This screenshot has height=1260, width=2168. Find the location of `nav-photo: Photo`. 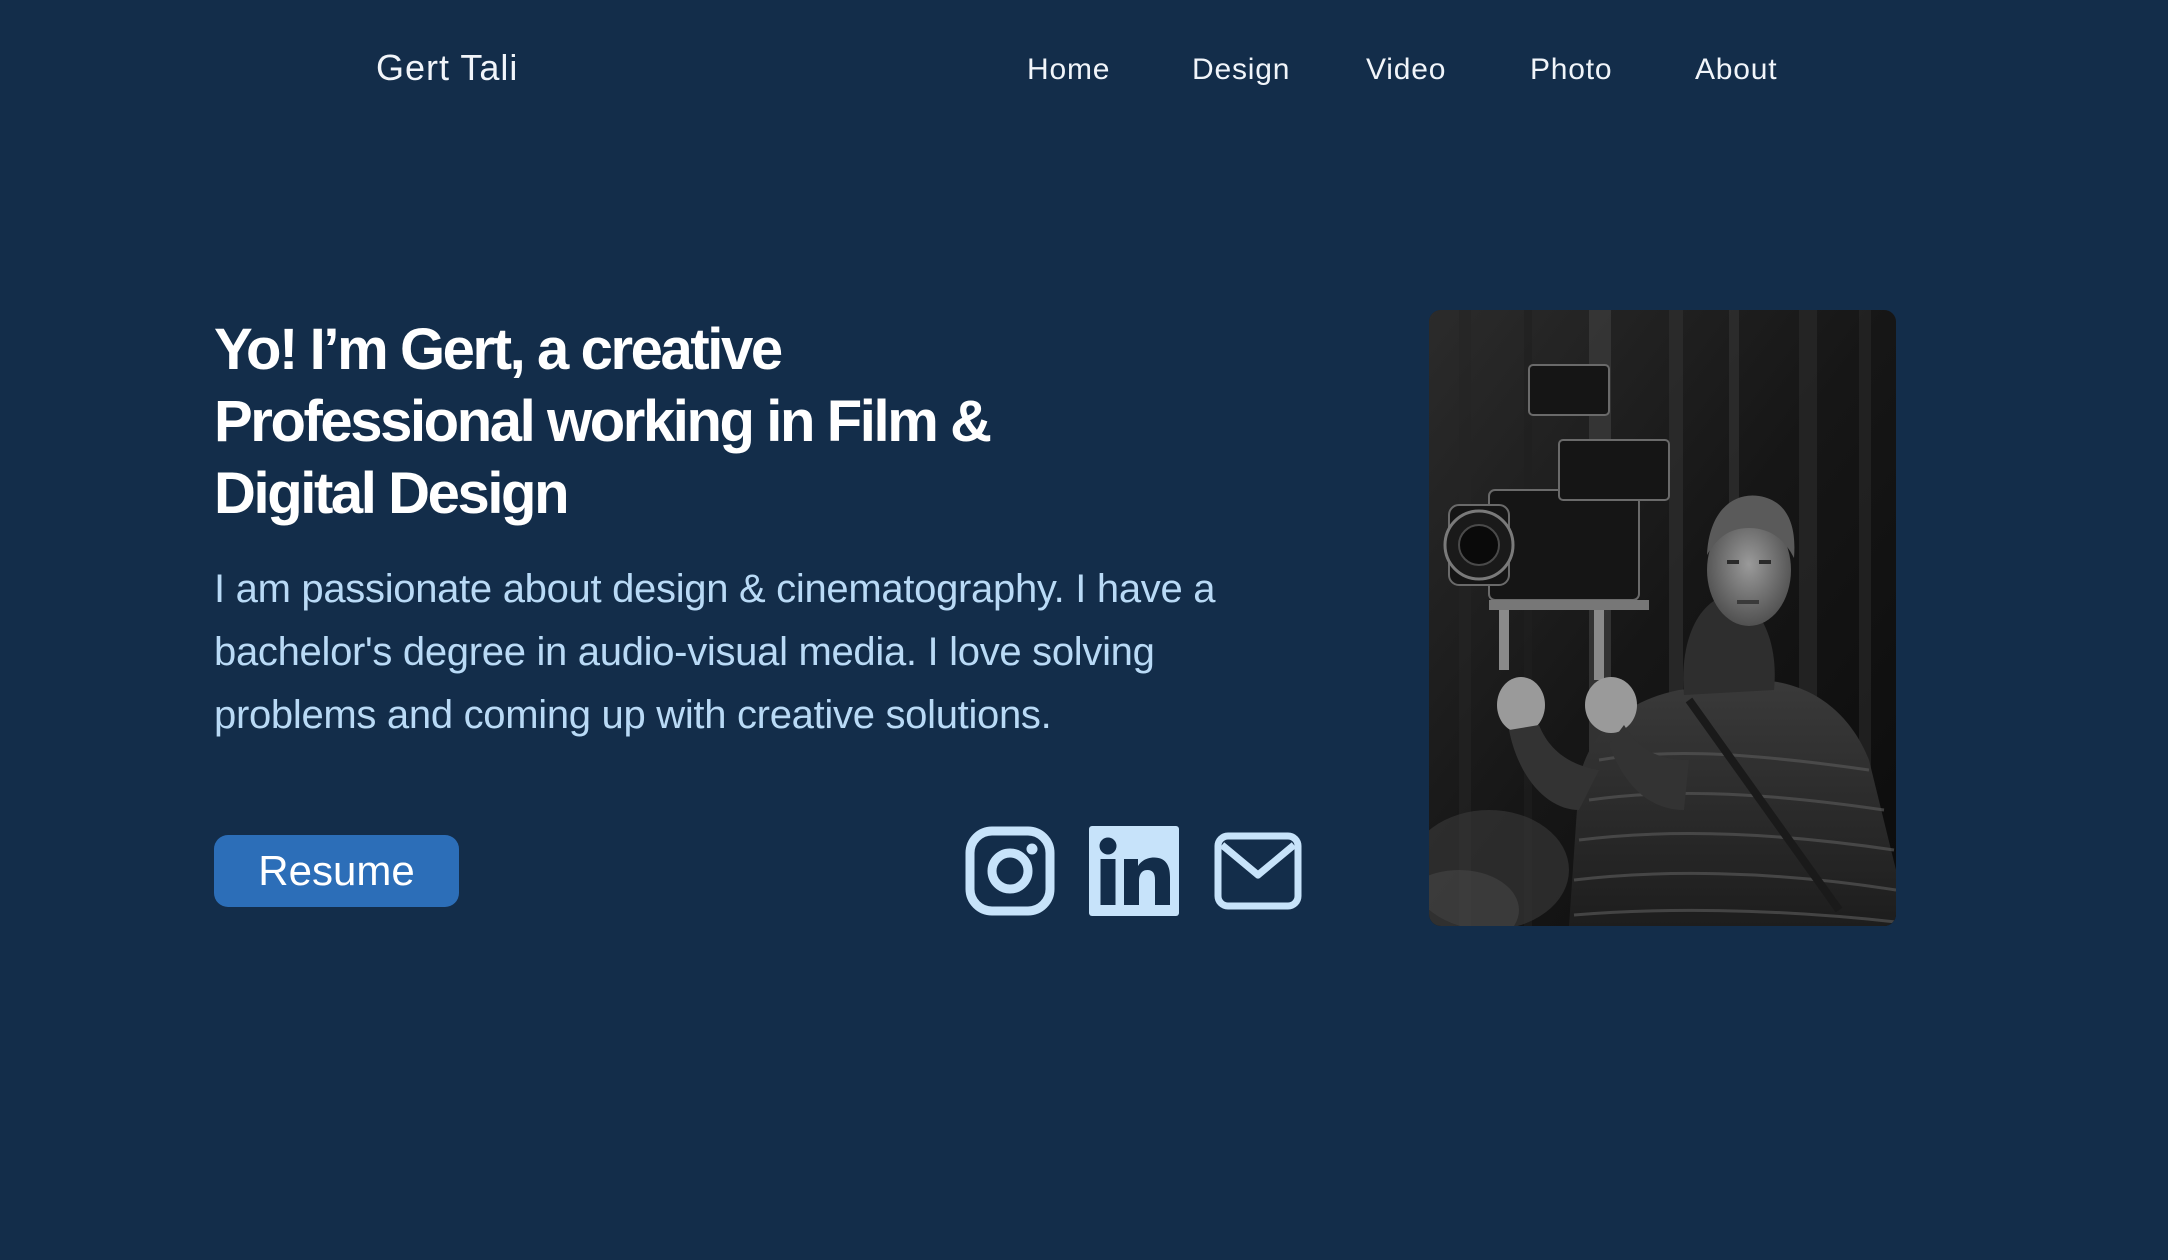

nav-photo: Photo is located at coordinates (1612, 70).